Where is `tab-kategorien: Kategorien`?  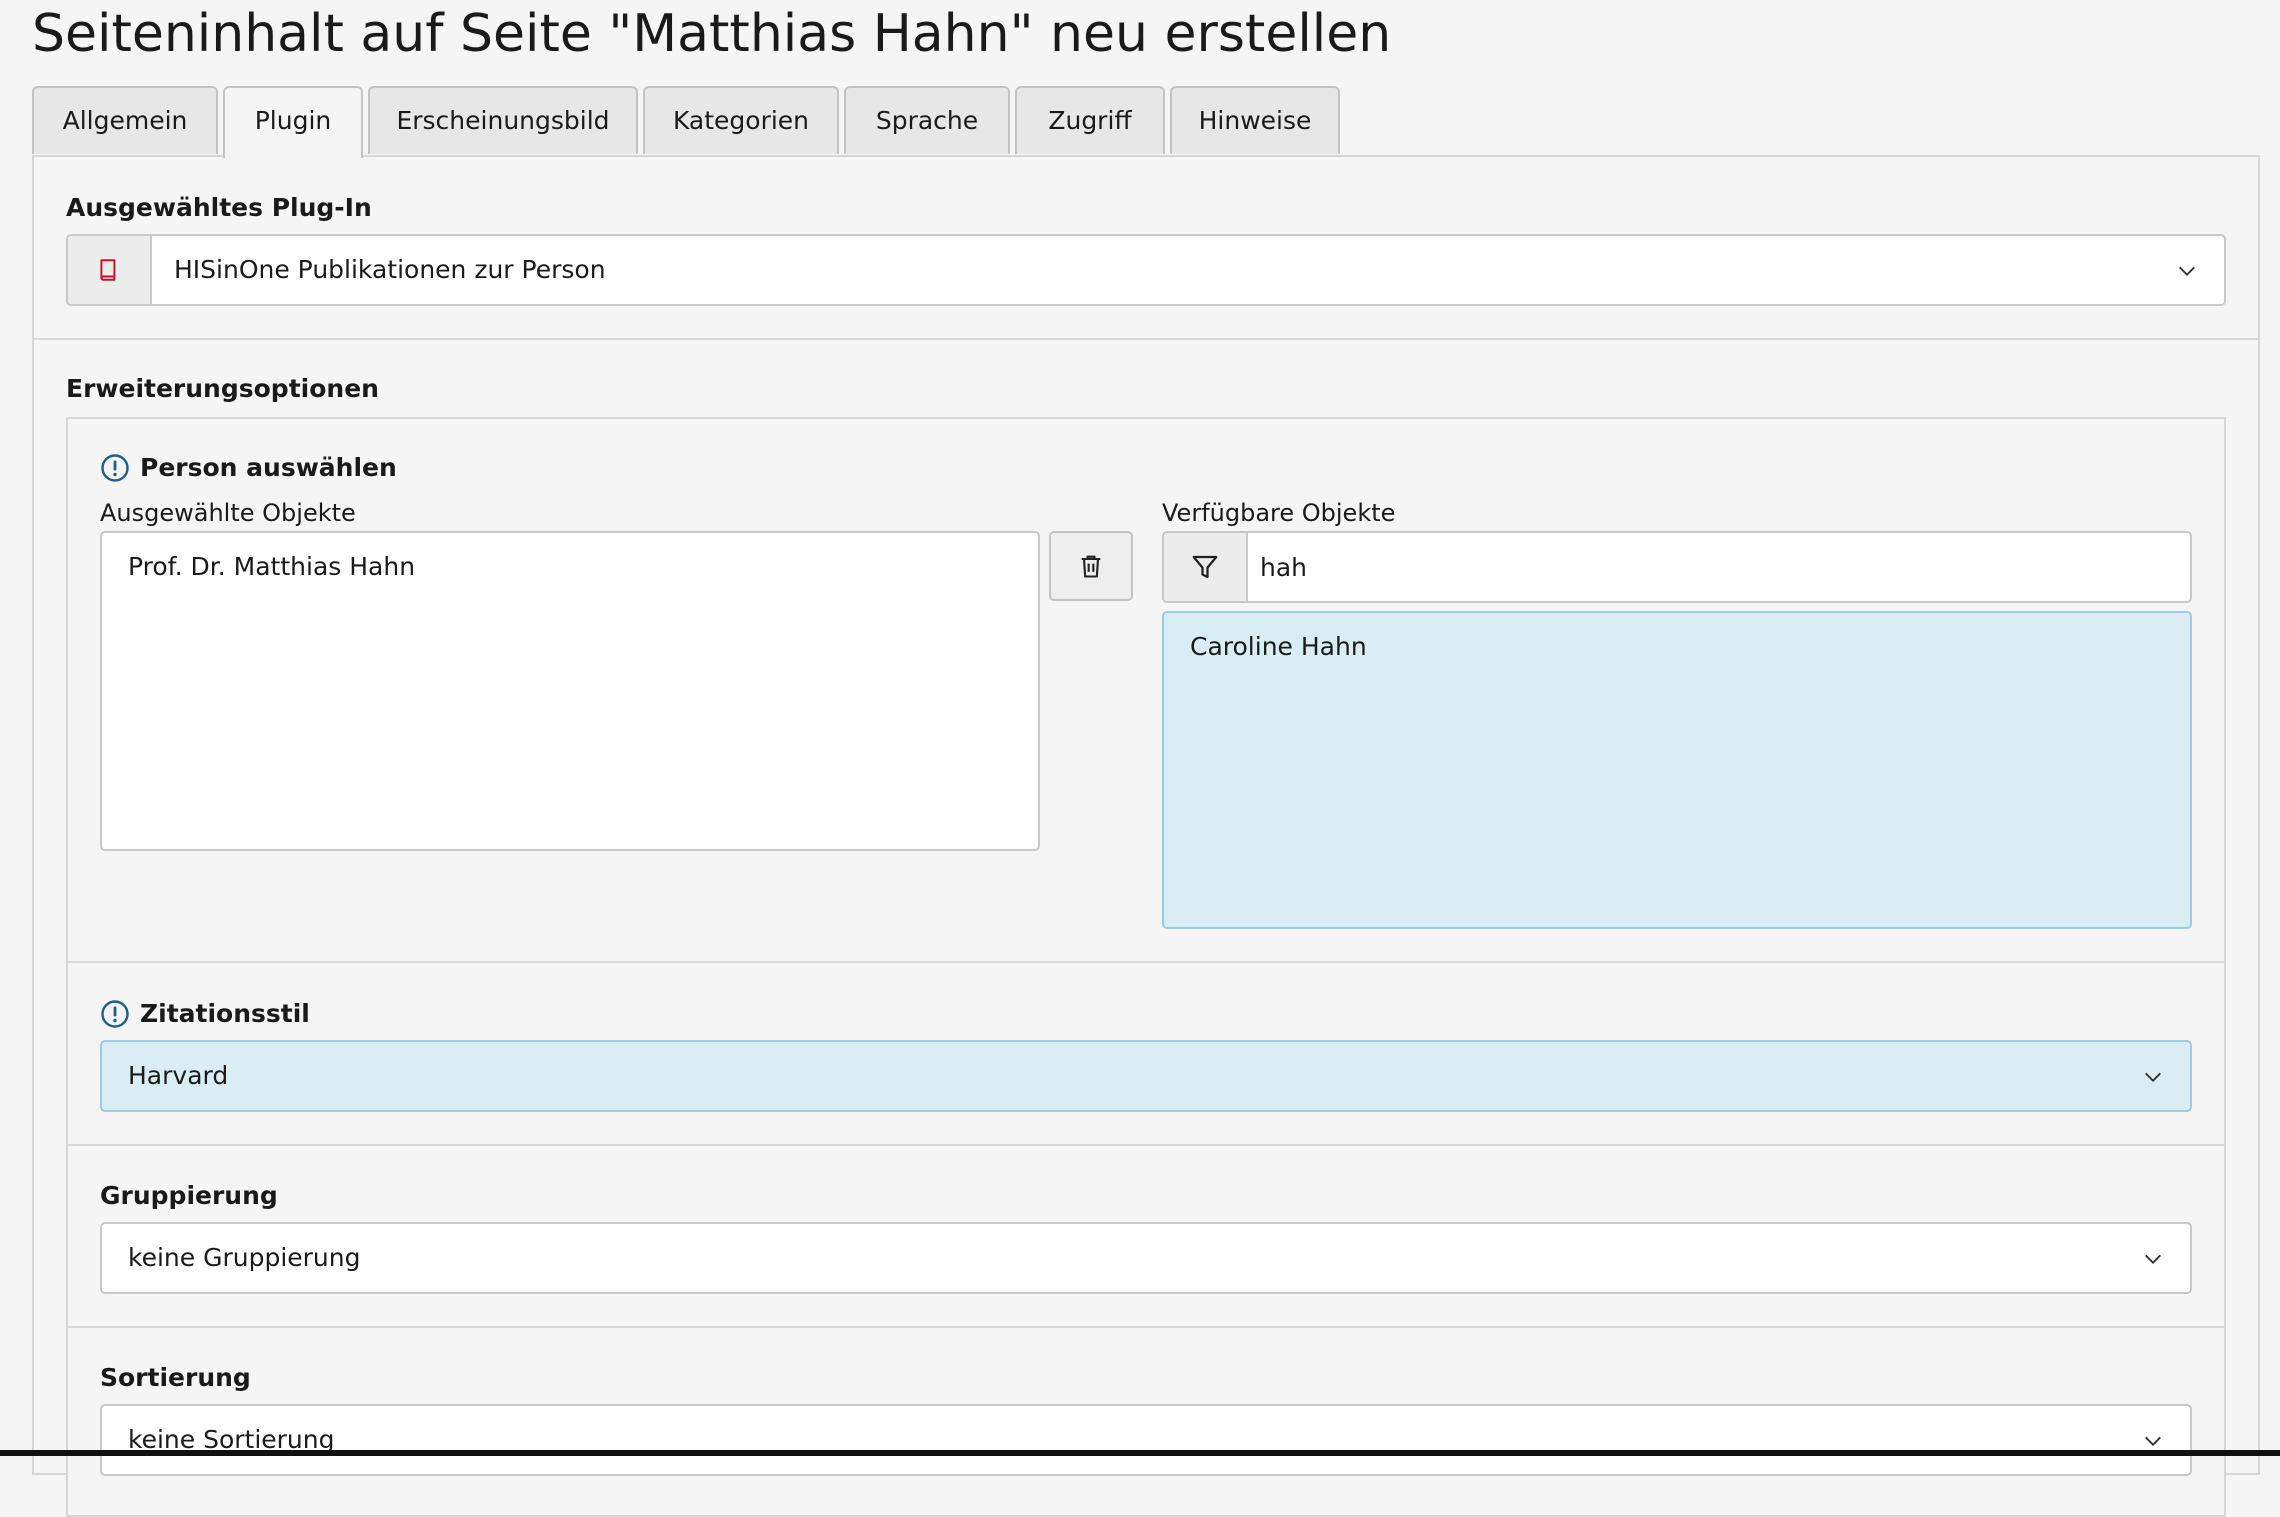 tab-kategorien: Kategorien is located at coordinates (741, 120).